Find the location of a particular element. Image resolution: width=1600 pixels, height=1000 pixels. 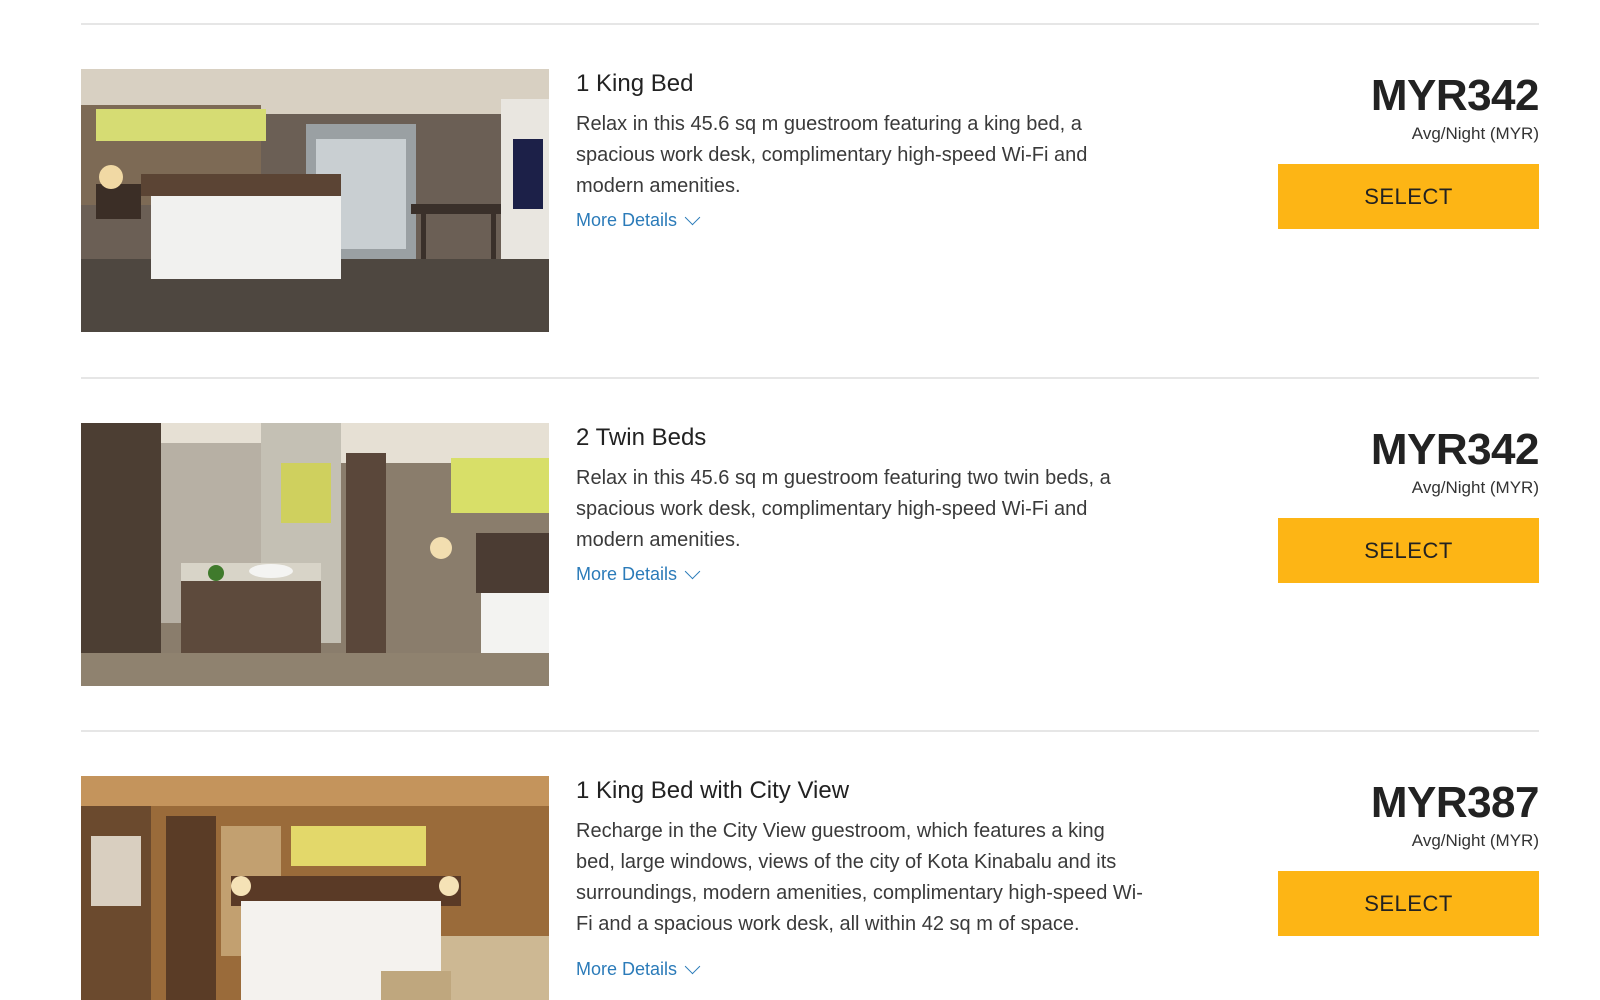

room-title: 2 Twin Beds is located at coordinates (641, 437).